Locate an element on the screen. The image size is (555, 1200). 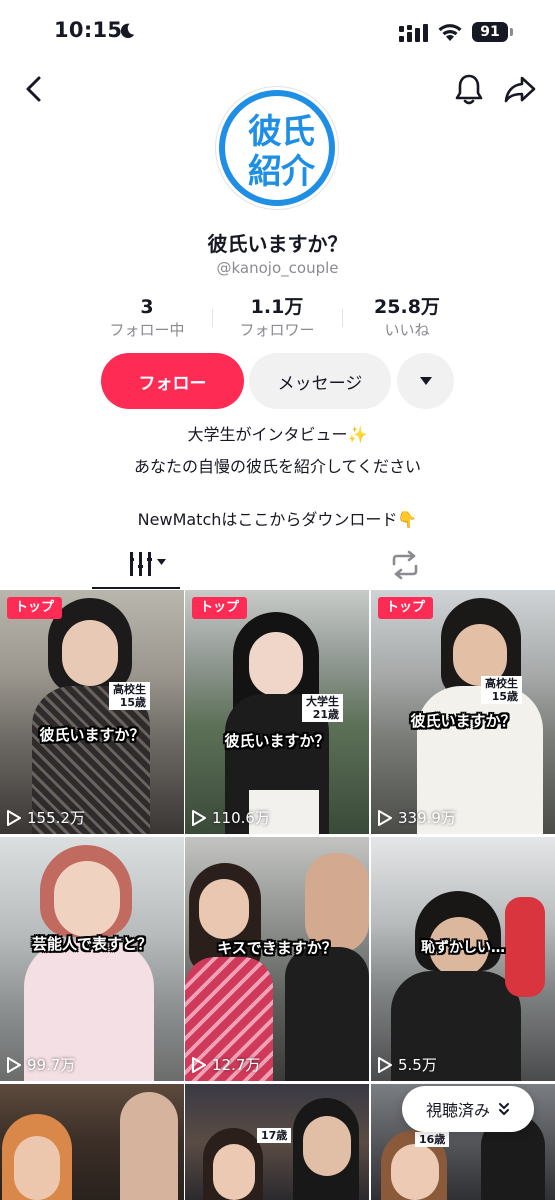
stat-likes-label: いいね is located at coordinates (407, 330).